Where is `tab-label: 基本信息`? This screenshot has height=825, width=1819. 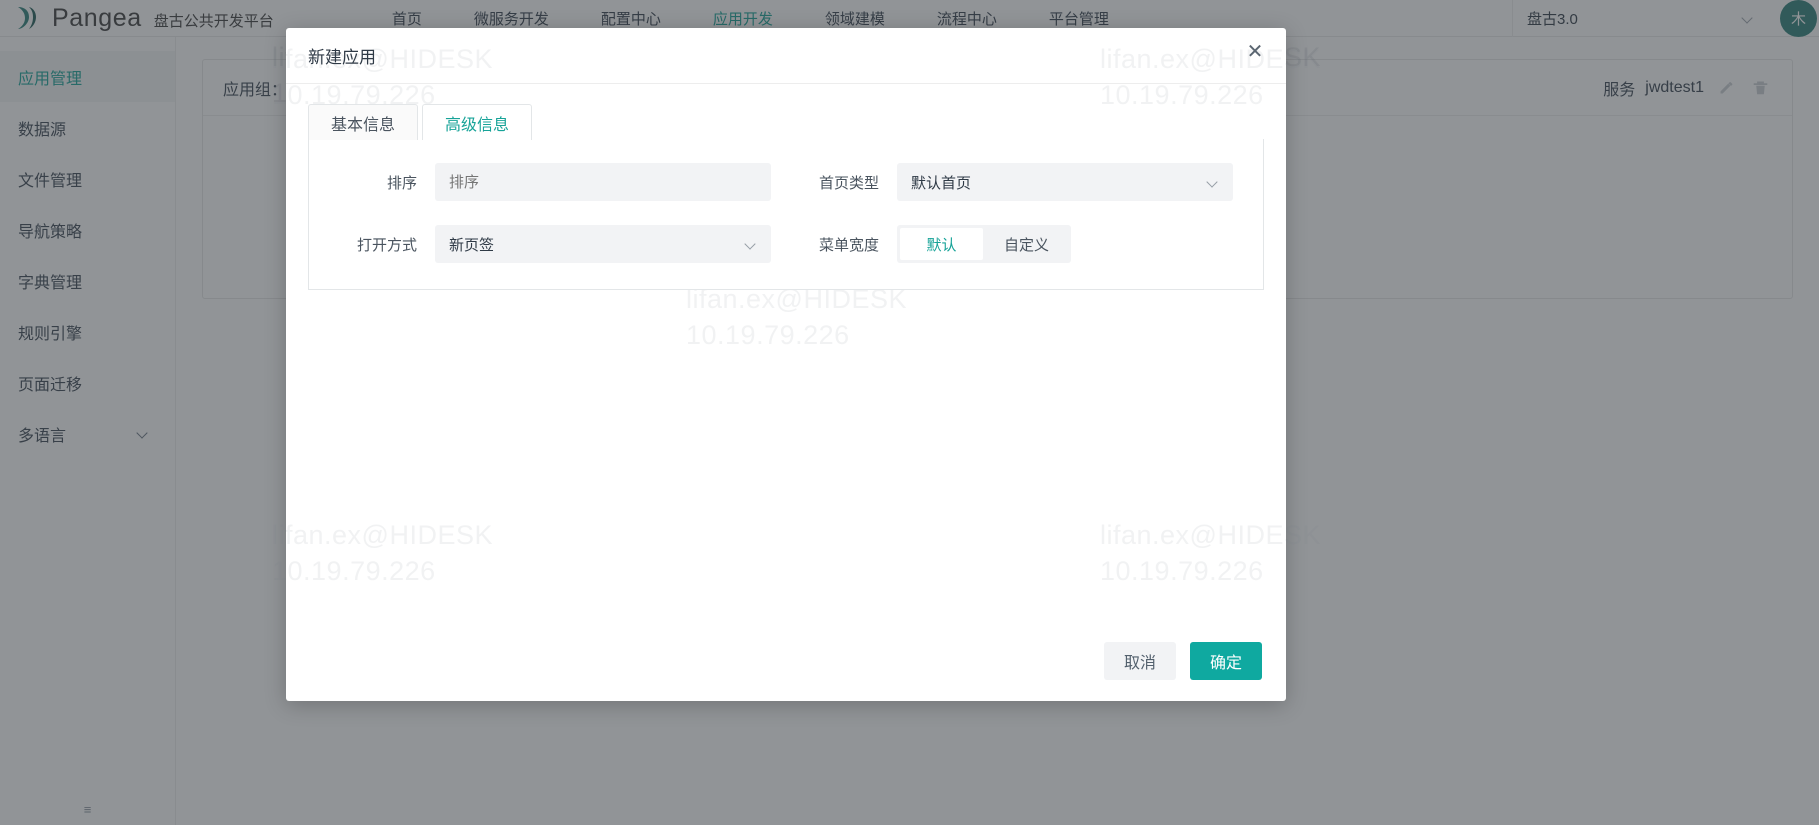 tab-label: 基本信息 is located at coordinates (363, 125).